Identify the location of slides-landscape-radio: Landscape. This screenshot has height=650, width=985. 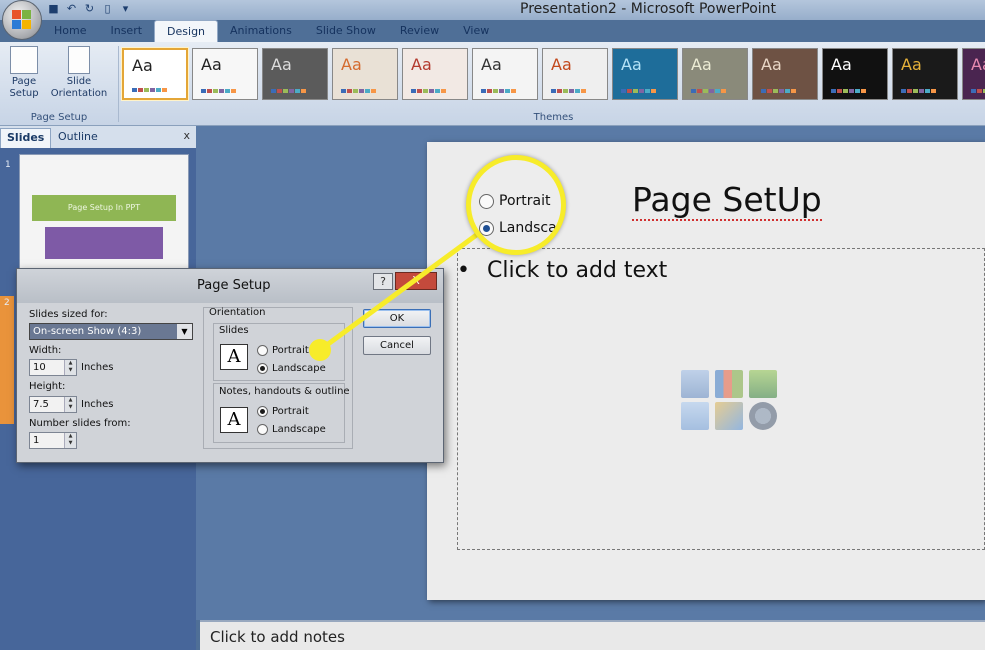
(291, 368).